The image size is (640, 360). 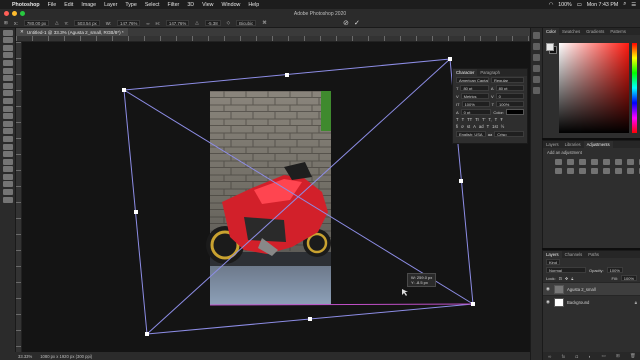 What do you see at coordinates (595, 31) in the screenshot?
I see `tab-gradients: Gradients` at bounding box center [595, 31].